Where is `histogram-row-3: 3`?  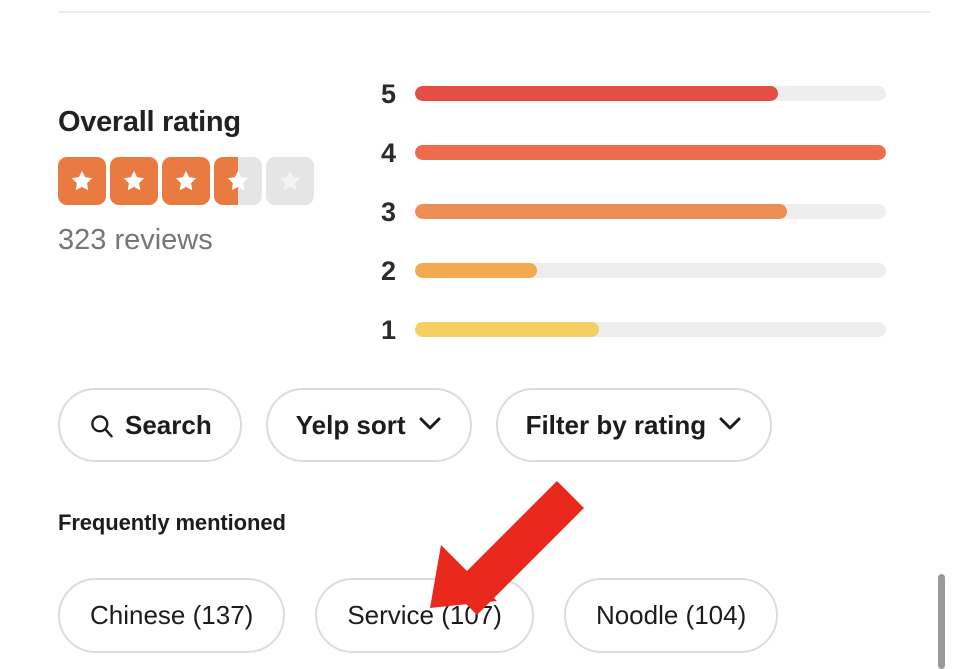
histogram-row-3: 3 is located at coordinates (643, 211).